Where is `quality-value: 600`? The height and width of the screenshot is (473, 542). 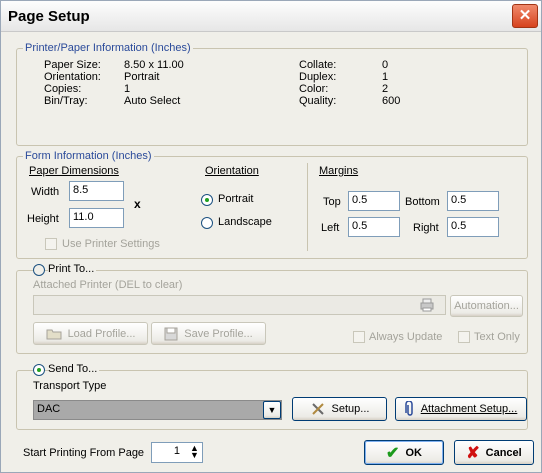 quality-value: 600 is located at coordinates (391, 101).